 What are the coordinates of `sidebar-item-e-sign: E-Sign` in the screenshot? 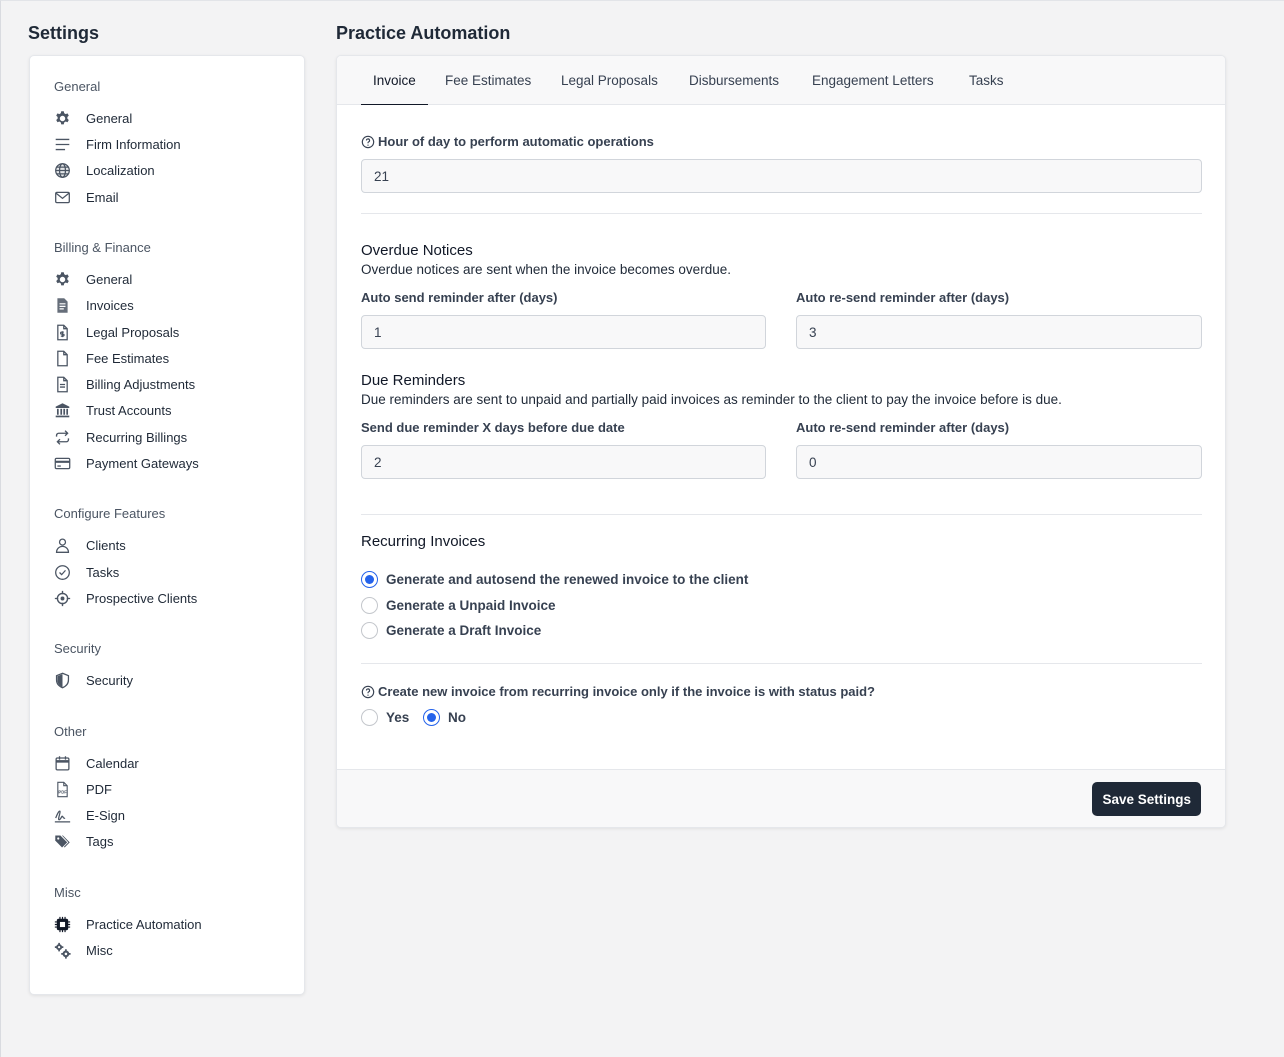 It's located at (89, 815).